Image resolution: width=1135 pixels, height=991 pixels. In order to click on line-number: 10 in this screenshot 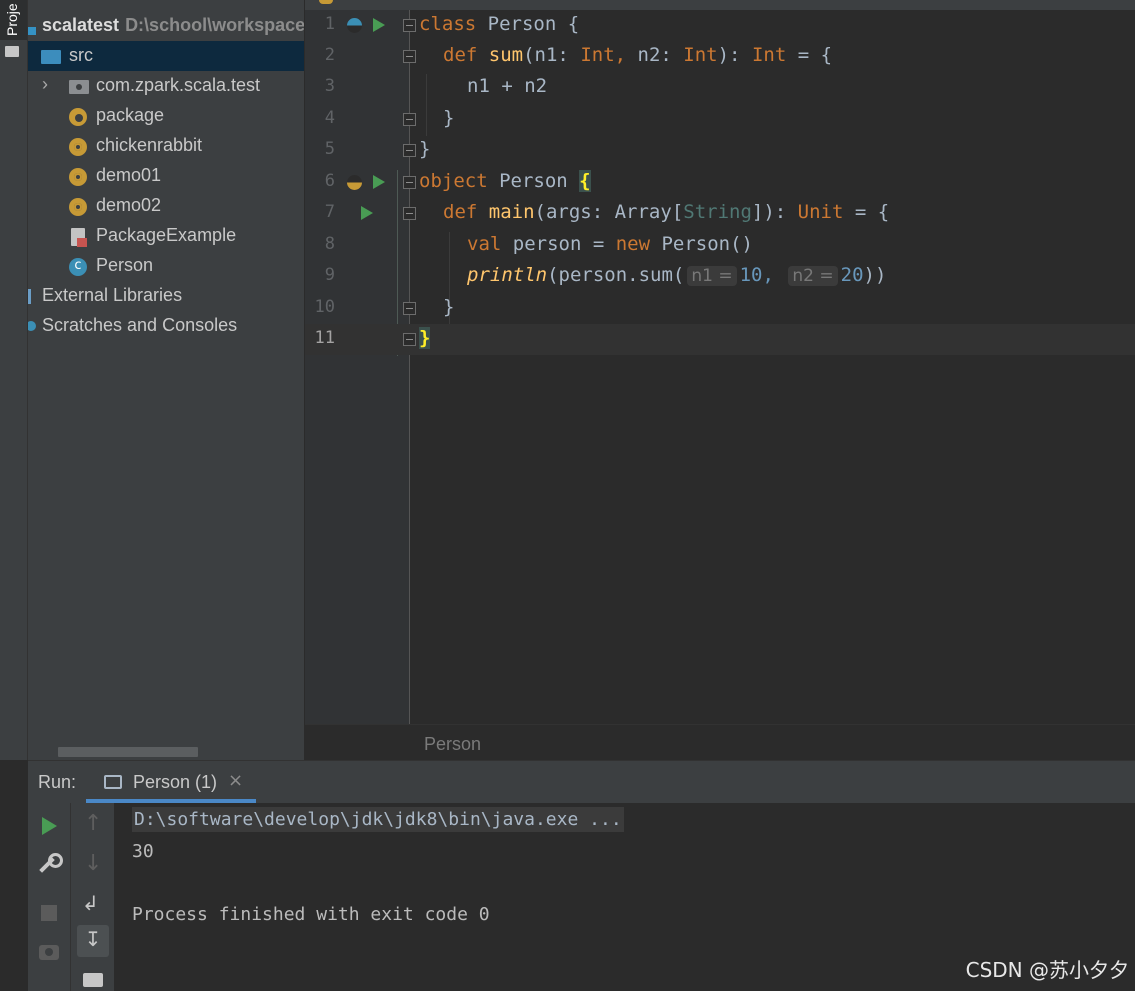, I will do `click(324, 307)`.